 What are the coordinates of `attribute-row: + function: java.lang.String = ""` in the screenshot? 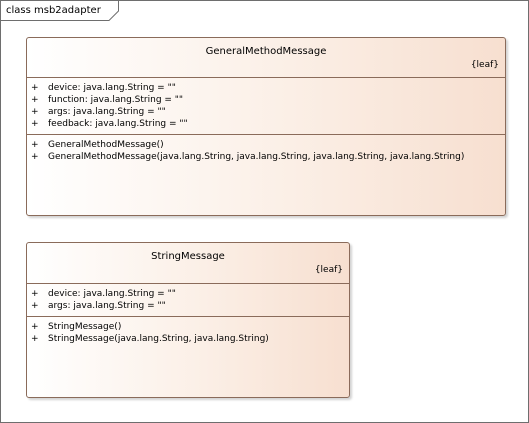 It's located at (266, 100).